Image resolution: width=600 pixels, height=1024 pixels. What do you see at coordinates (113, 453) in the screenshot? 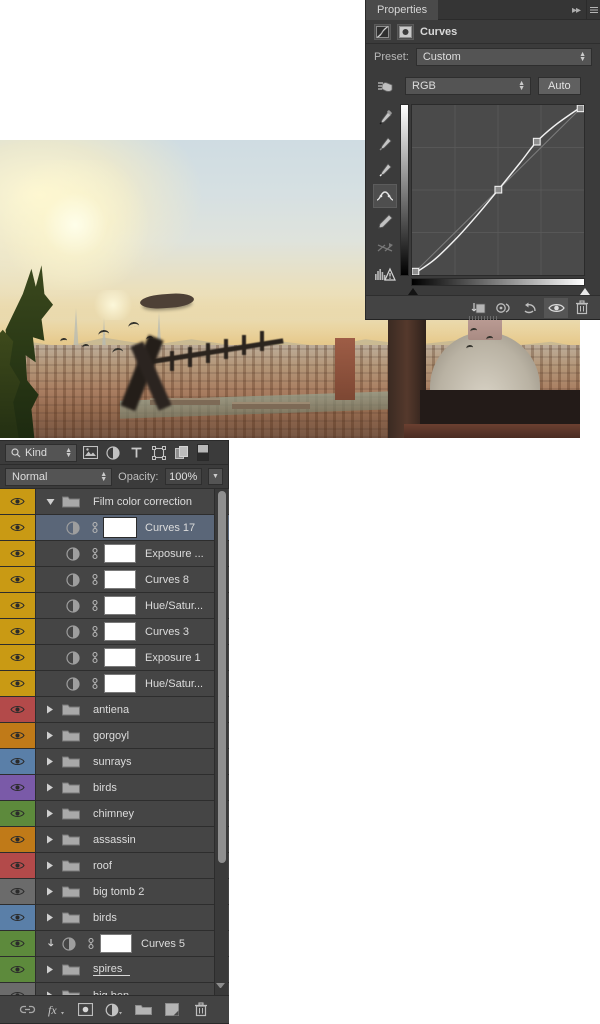
I see `filter-adjustment-layers-icon` at bounding box center [113, 453].